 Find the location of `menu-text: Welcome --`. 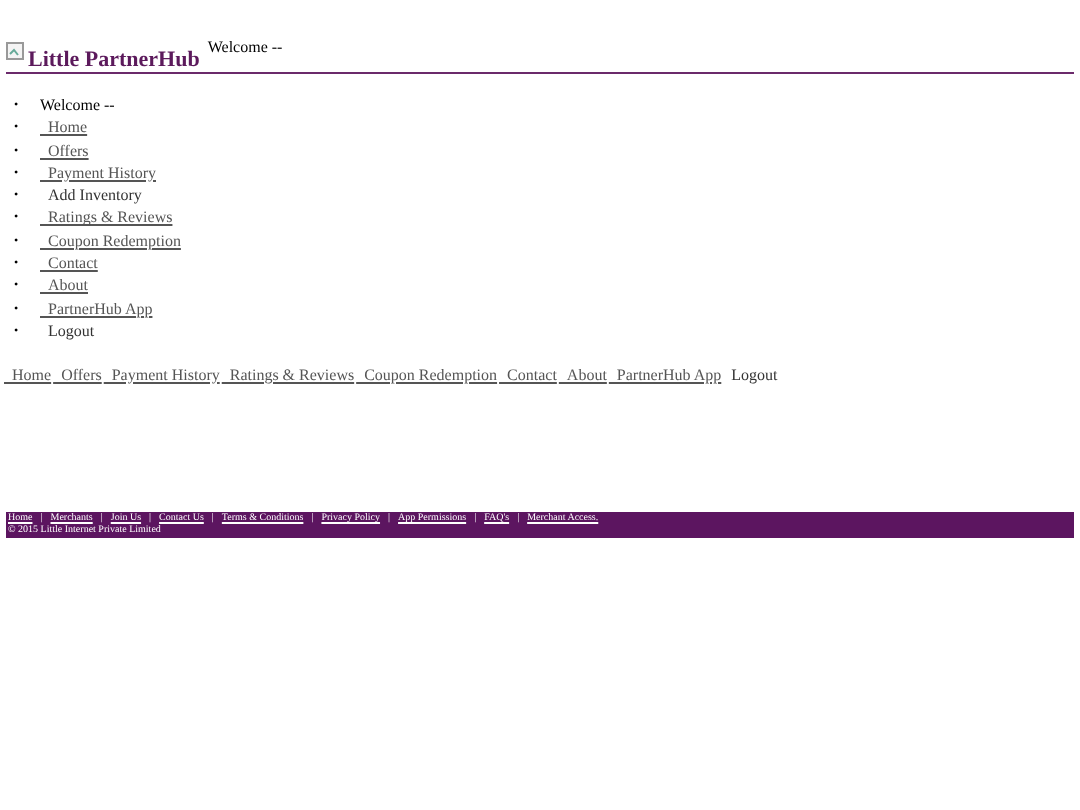

menu-text: Welcome -- is located at coordinates (77, 106).